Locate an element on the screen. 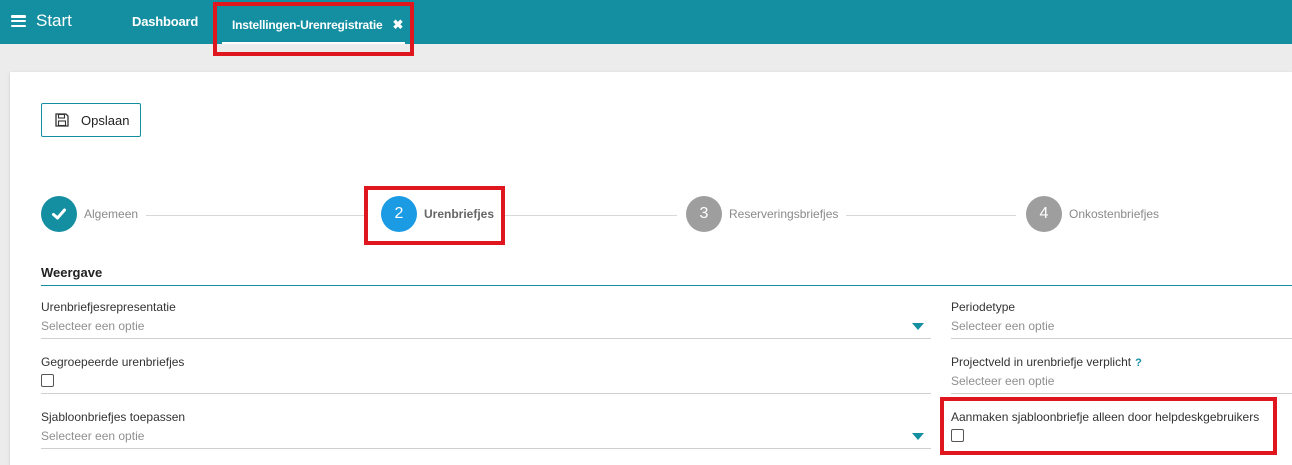  gegroepeerde-checkbox is located at coordinates (47, 380).